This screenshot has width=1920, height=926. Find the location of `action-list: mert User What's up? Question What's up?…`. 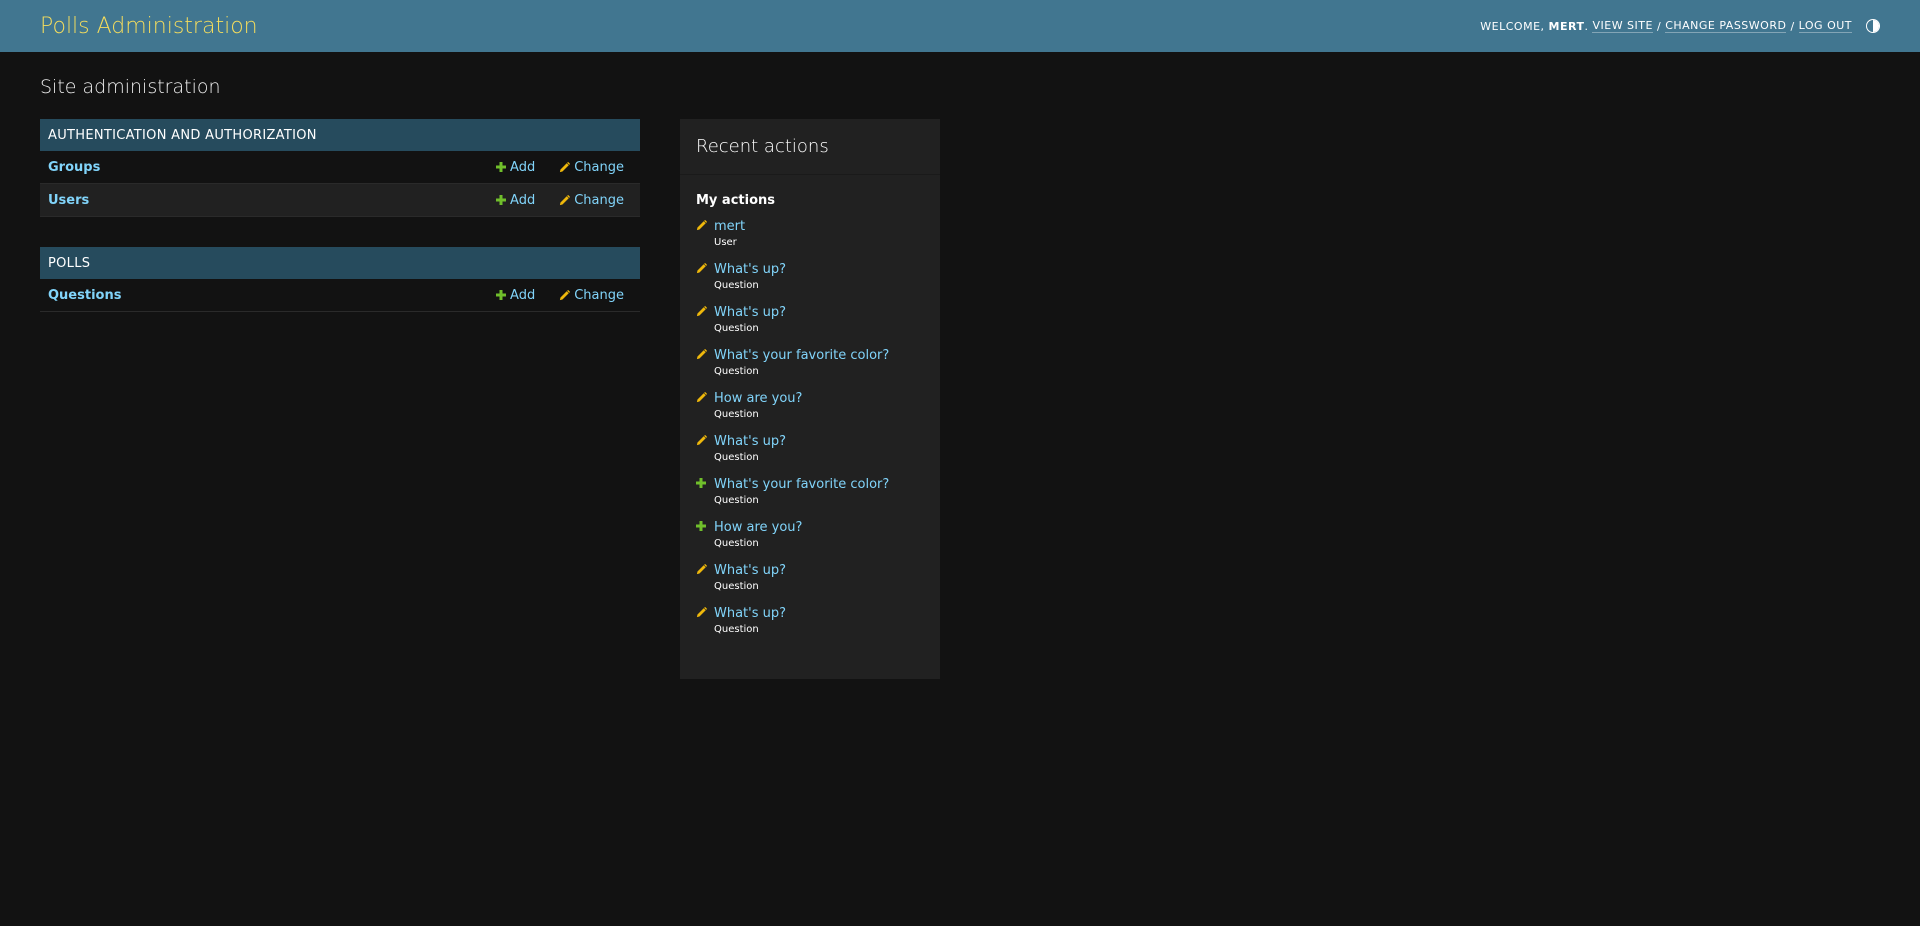

action-list: mert User What's up? Question What's up?… is located at coordinates (810, 428).